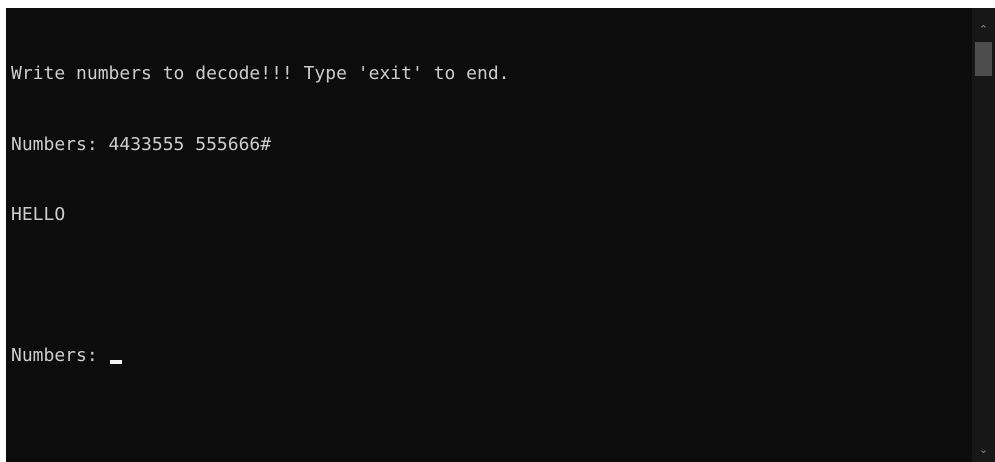 The height and width of the screenshot is (462, 995). Describe the element at coordinates (983, 235) in the screenshot. I see `vertical-scrollbar: ⌃ ⌄` at that location.